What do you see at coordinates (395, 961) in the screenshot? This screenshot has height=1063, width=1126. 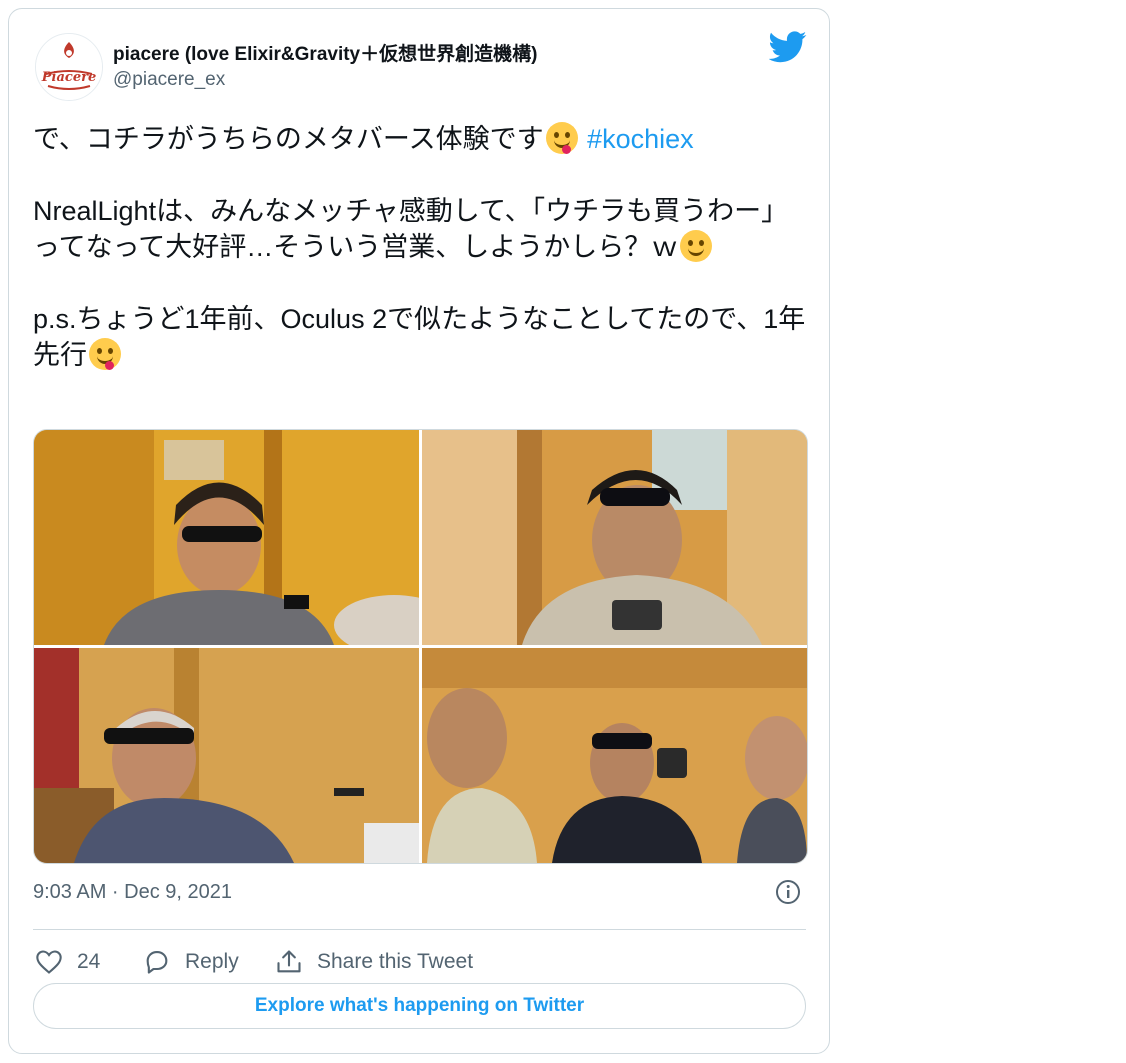 I see `share-label: Share this Tweet` at bounding box center [395, 961].